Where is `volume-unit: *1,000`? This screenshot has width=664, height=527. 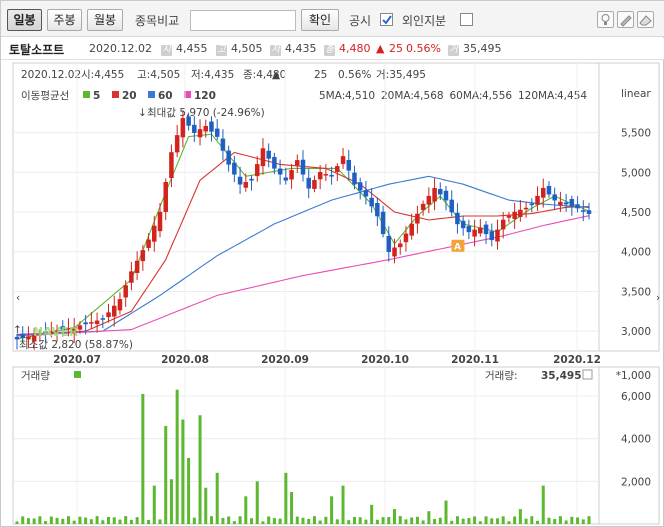
volume-unit: *1,000 is located at coordinates (633, 376).